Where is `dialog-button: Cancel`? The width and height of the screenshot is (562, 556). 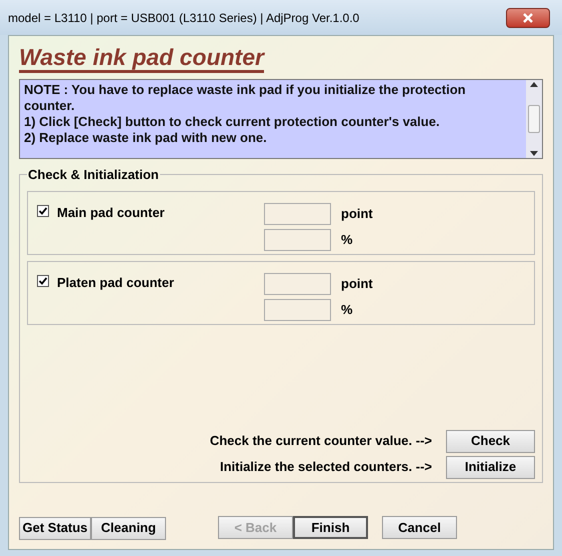 dialog-button: Cancel is located at coordinates (419, 528).